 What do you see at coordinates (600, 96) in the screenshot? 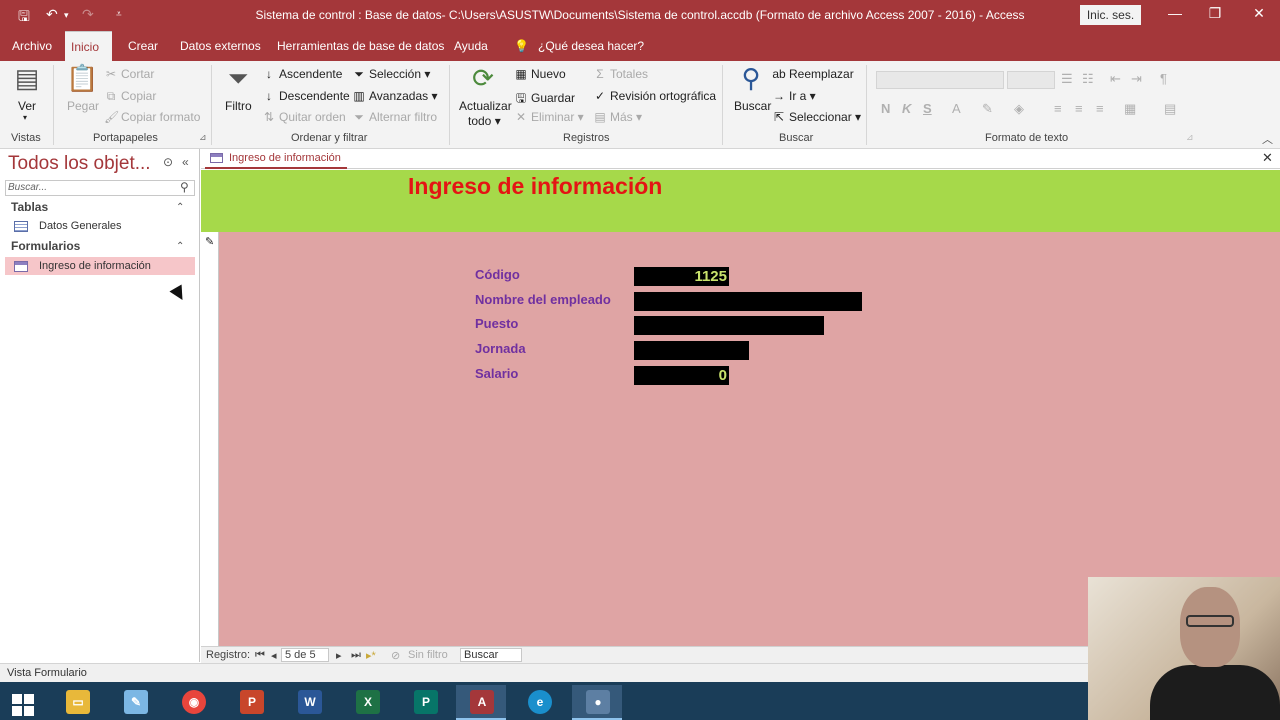
I see `spelling-icon: ✓` at bounding box center [600, 96].